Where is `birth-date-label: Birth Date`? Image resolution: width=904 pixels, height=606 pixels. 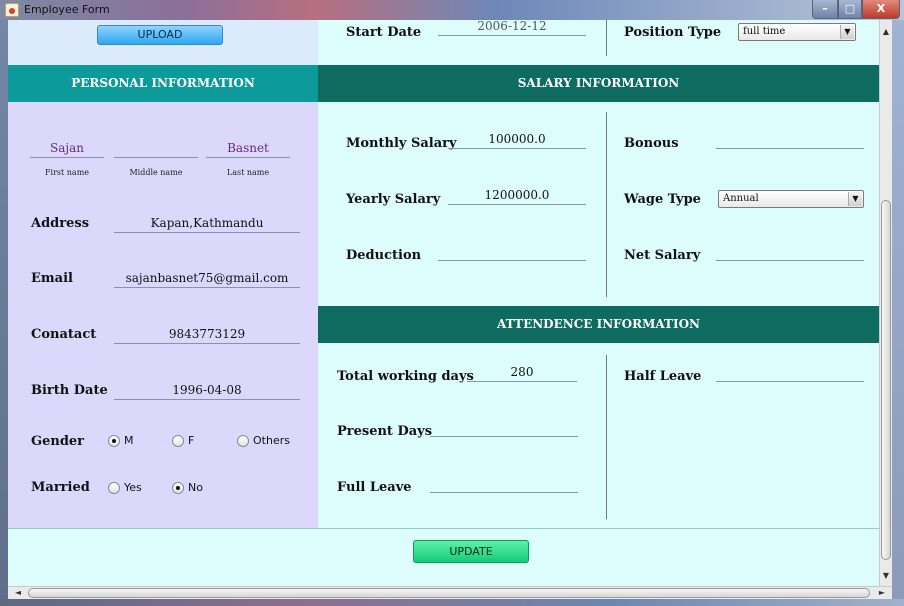
birth-date-label: Birth Date is located at coordinates (69, 390).